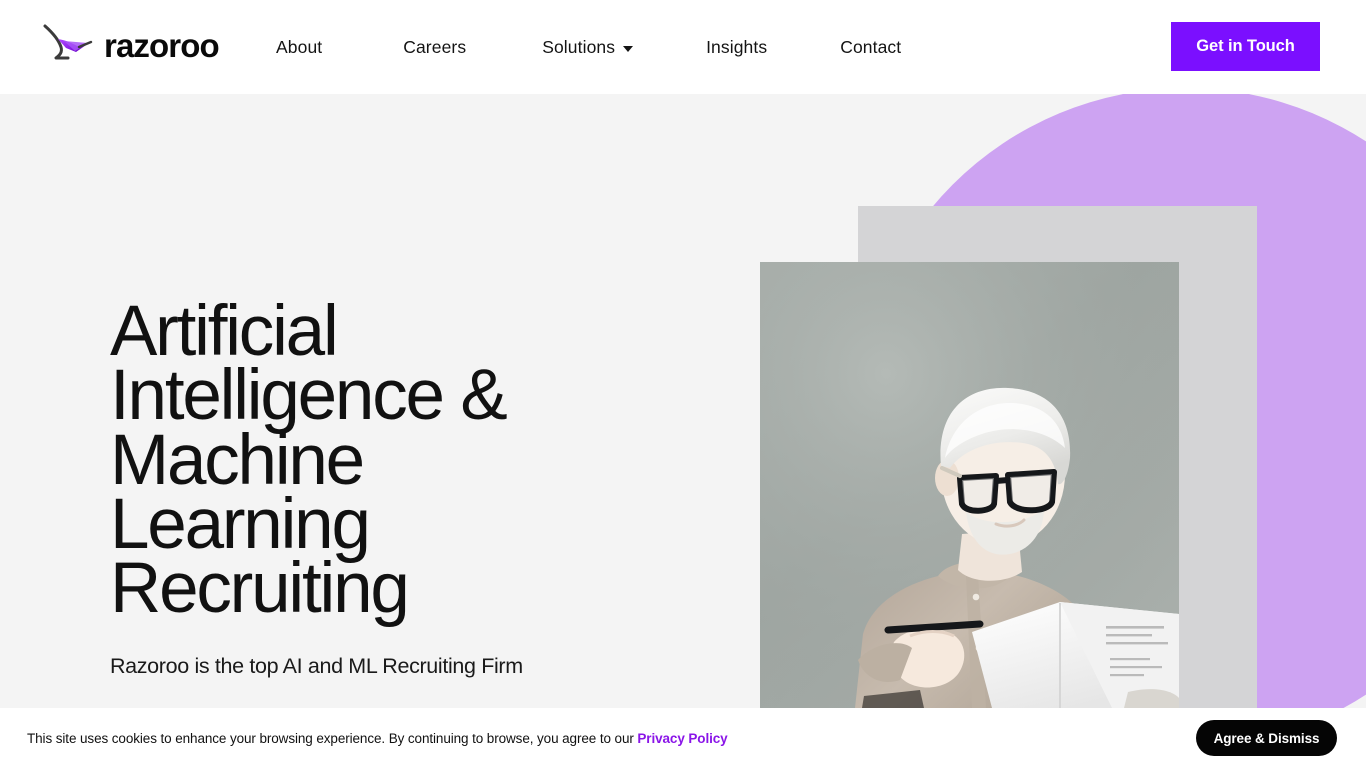 This screenshot has width=1366, height=768. I want to click on nav-label-careers: Careers, so click(435, 46).